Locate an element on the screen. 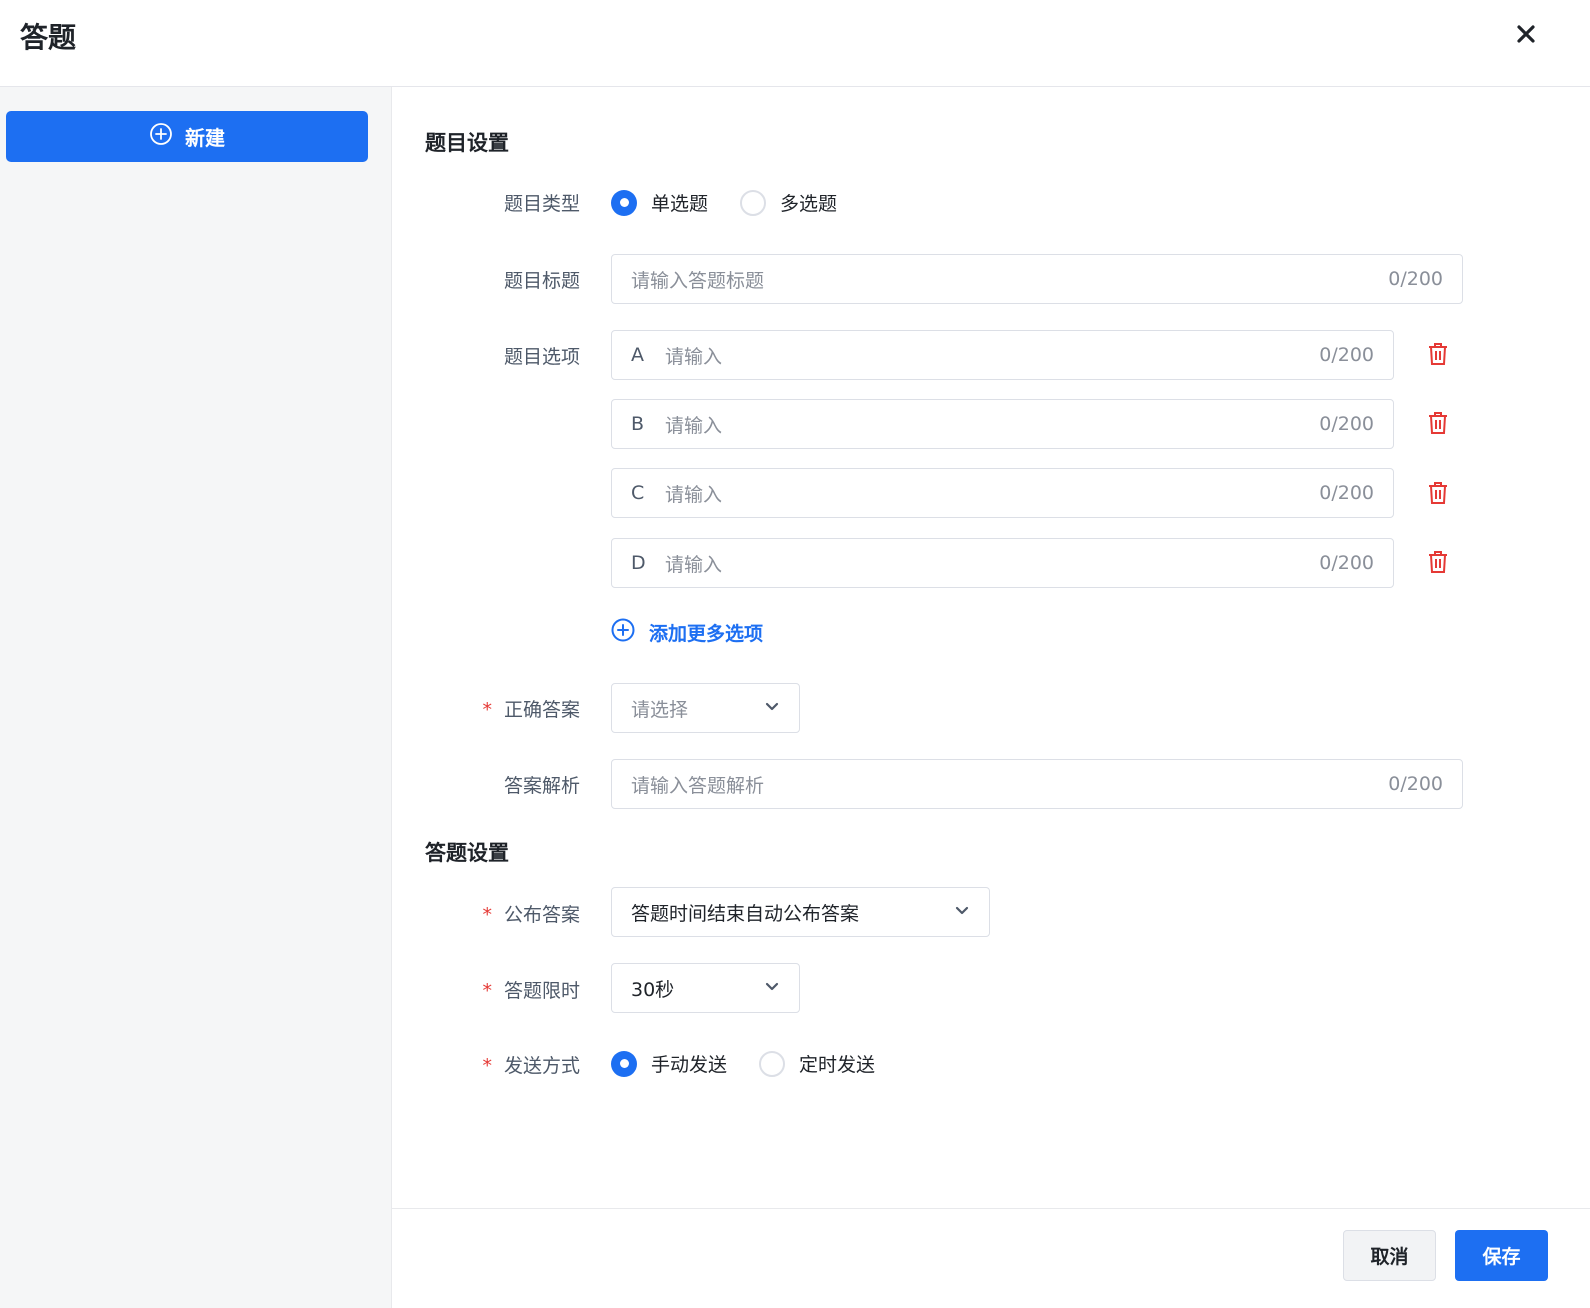  delete-option-c-icon is located at coordinates (1438, 493).